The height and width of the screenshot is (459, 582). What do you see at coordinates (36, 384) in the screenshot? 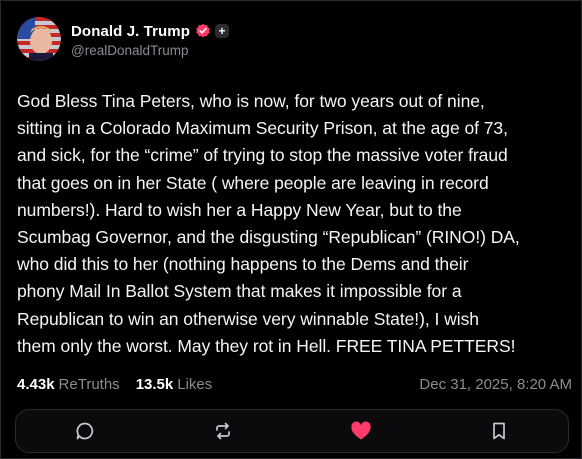
I see `retruths-count: 4.43k` at bounding box center [36, 384].